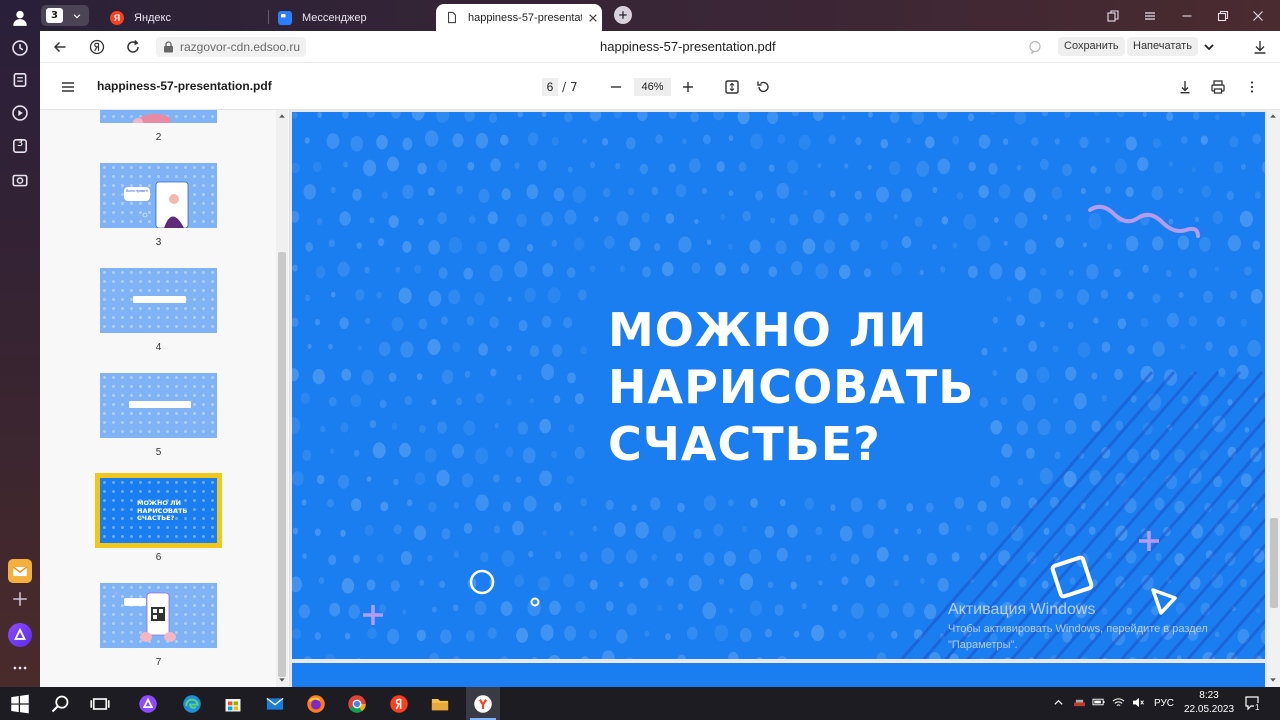 The height and width of the screenshot is (720, 1280). Describe the element at coordinates (1209, 702) in the screenshot. I see `clock: 8:23 22.05.2023` at that location.